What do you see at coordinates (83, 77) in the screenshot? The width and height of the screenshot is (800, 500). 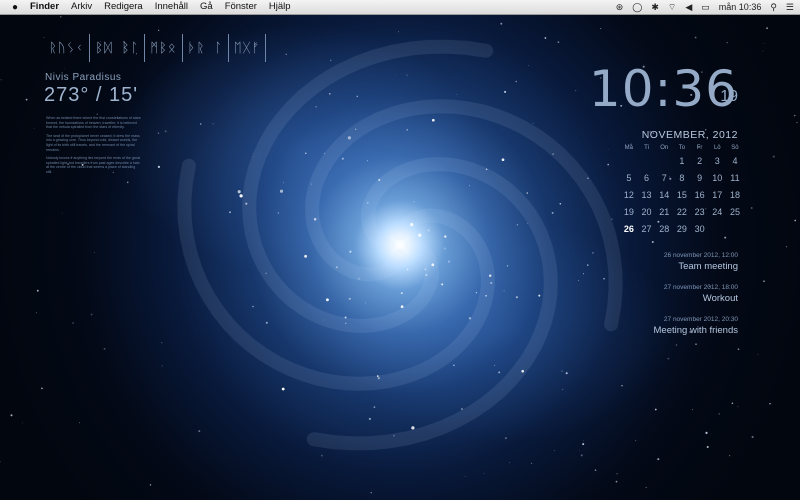 I see `place-name: Nivis Paradisus` at bounding box center [83, 77].